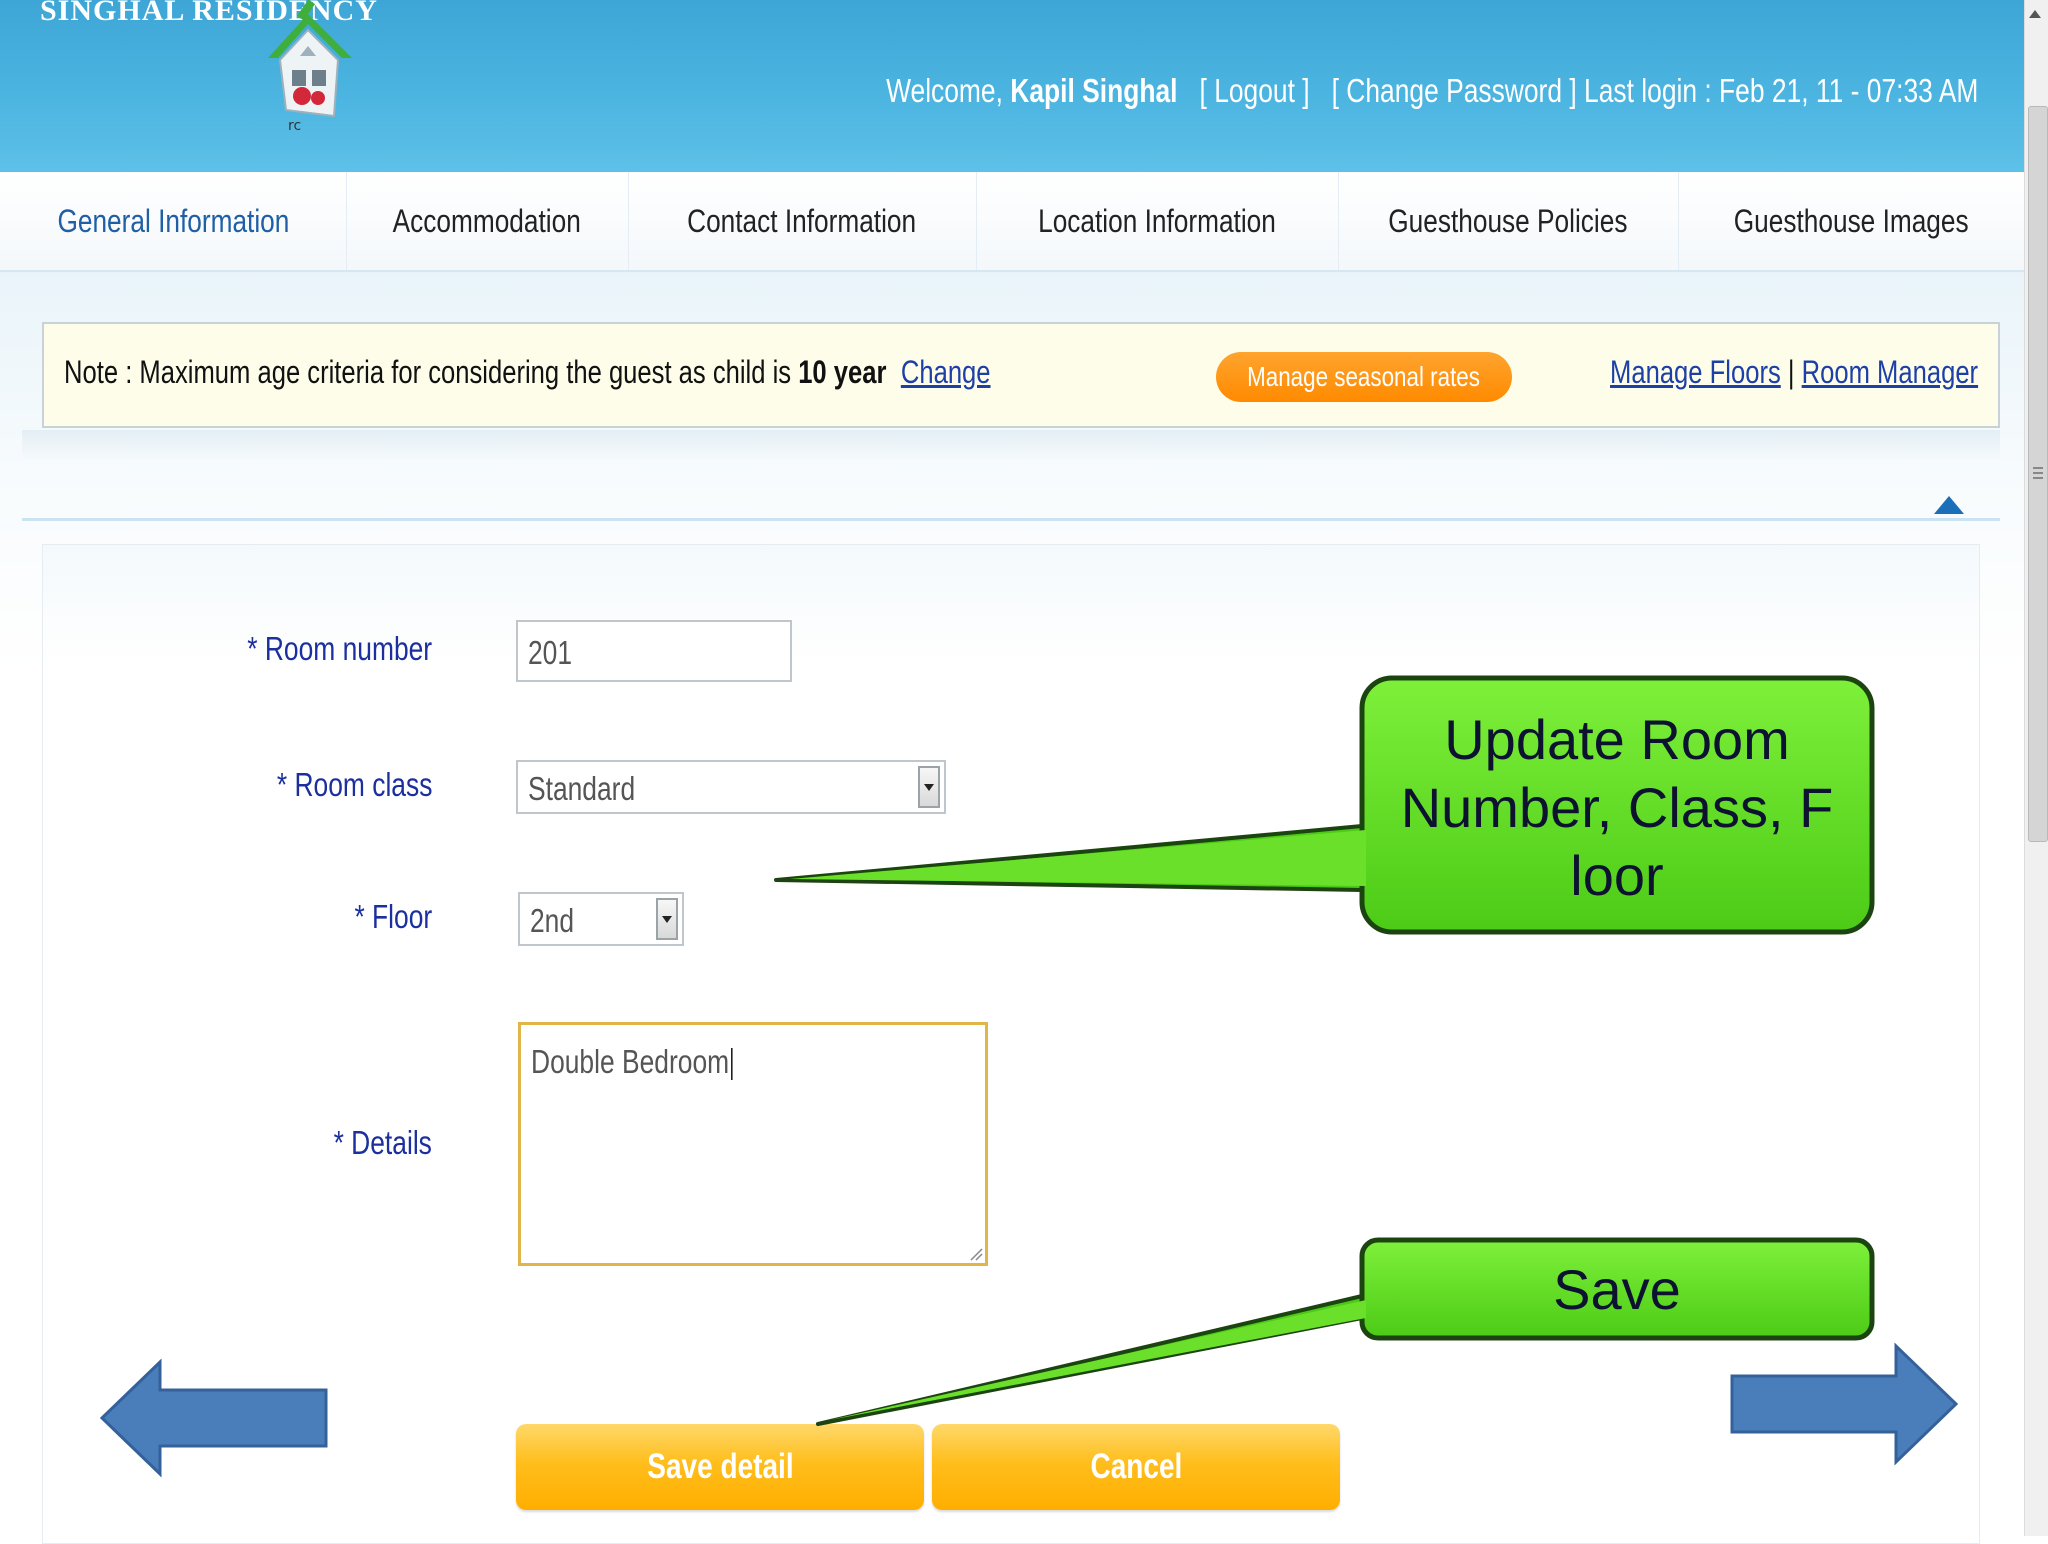 The image size is (2048, 1544). I want to click on update-callout-text: Update Room Number, Class, F loor, so click(1617, 807).